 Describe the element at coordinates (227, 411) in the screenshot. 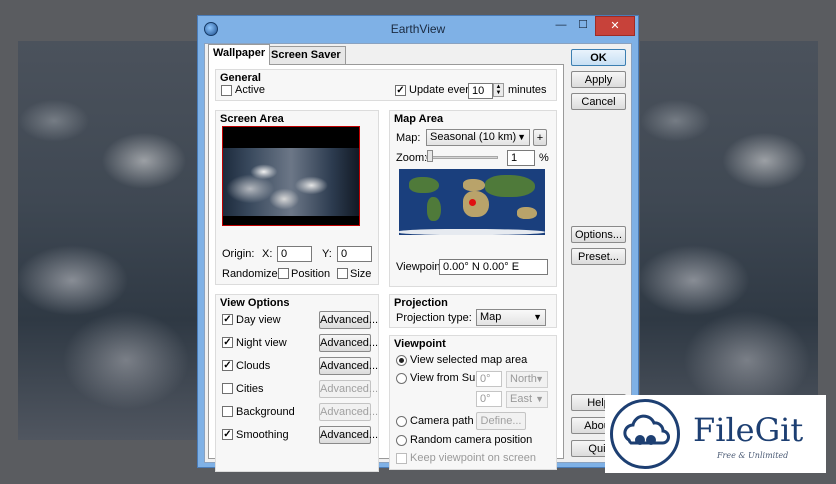

I see `background-checkbox` at that location.